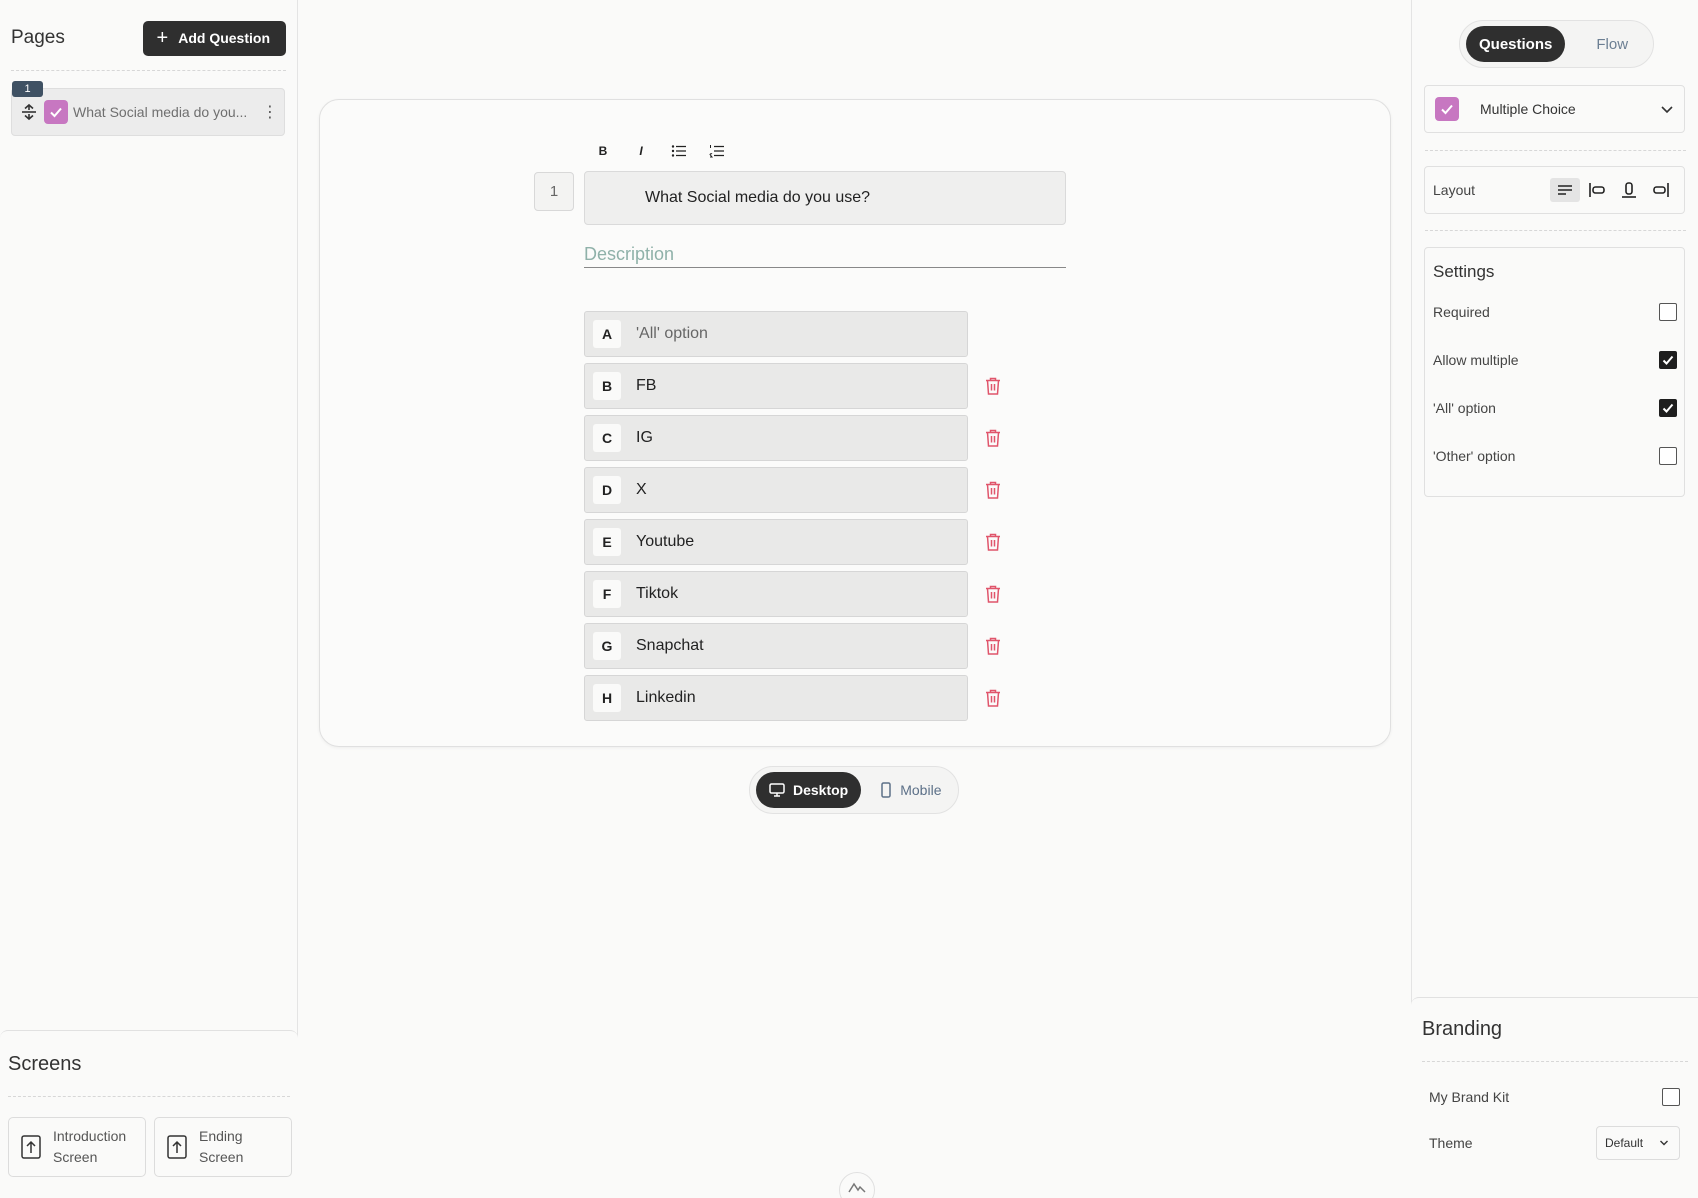 This screenshot has height=1198, width=1698. I want to click on option-text: Tiktok, so click(657, 594).